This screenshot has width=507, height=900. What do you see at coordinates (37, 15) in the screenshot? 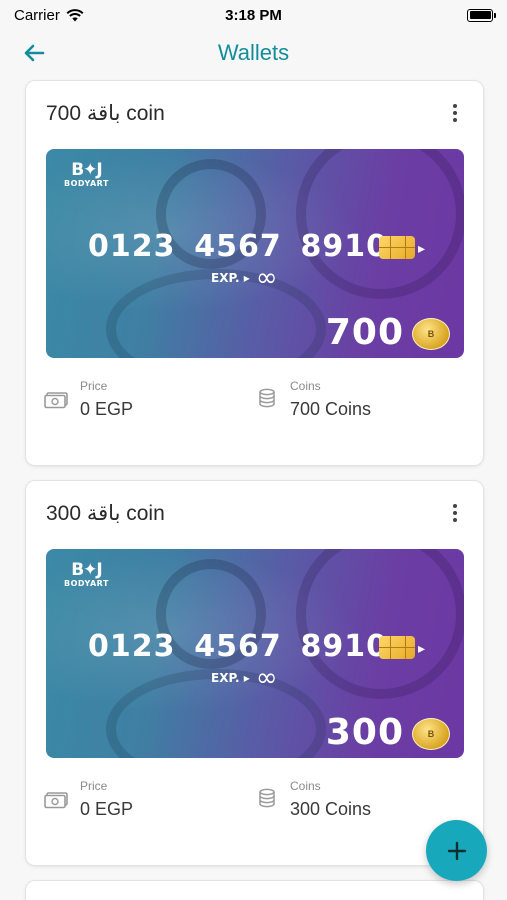
I see `carrier-label: Carrier` at bounding box center [37, 15].